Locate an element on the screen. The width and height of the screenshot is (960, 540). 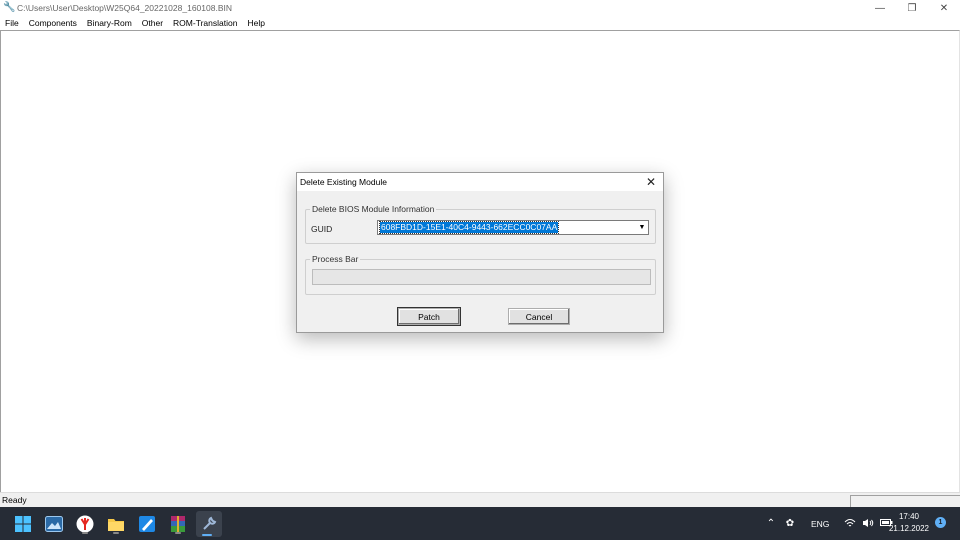
module-info-legend: Delete BIOS Module Information is located at coordinates (373, 209).